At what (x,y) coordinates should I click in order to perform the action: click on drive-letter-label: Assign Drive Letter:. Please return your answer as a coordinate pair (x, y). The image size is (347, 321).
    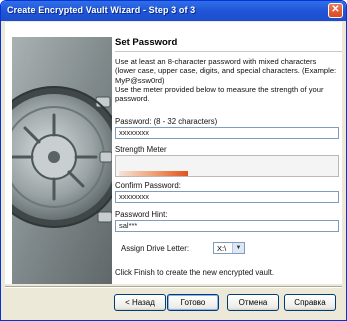
    Looking at the image, I should click on (155, 248).